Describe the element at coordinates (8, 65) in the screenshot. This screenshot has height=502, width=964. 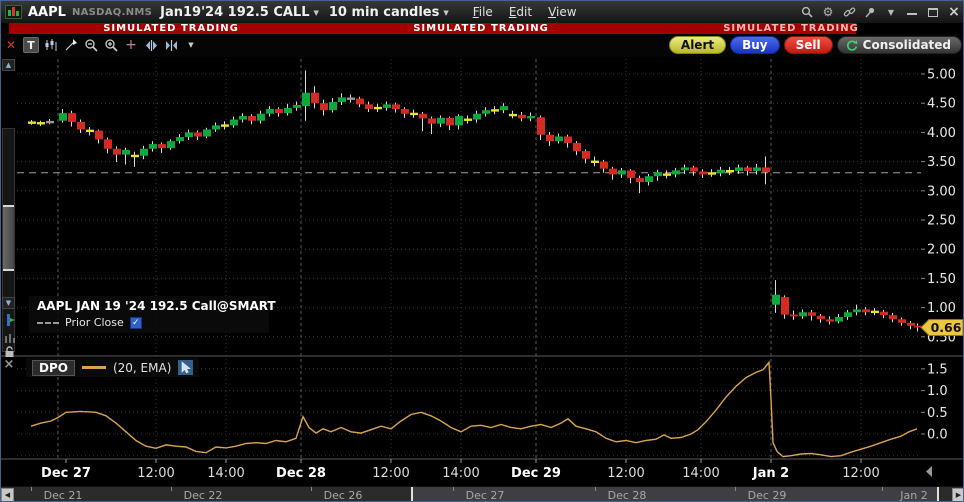
I see `scroll-up-button: ▲` at that location.